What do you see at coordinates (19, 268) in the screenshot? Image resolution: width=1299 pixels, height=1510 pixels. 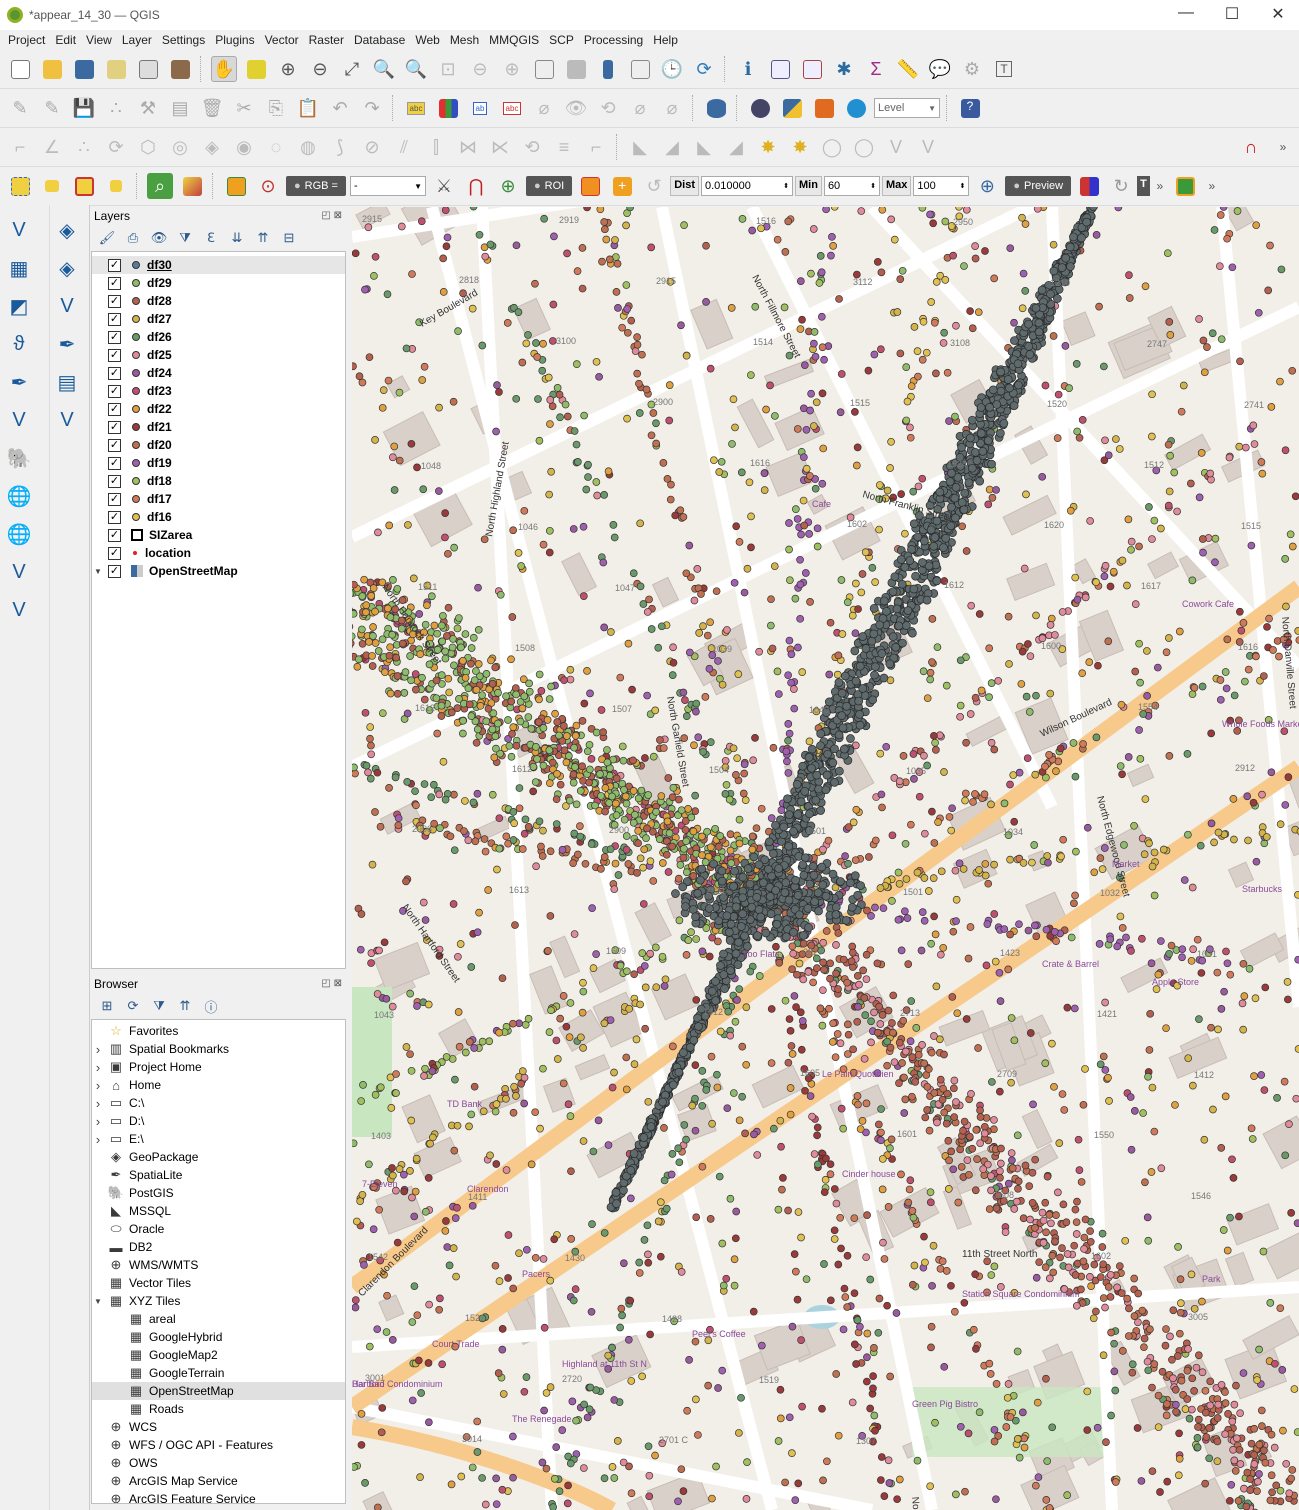 I see `add-raster-layer-icon: ▦` at bounding box center [19, 268].